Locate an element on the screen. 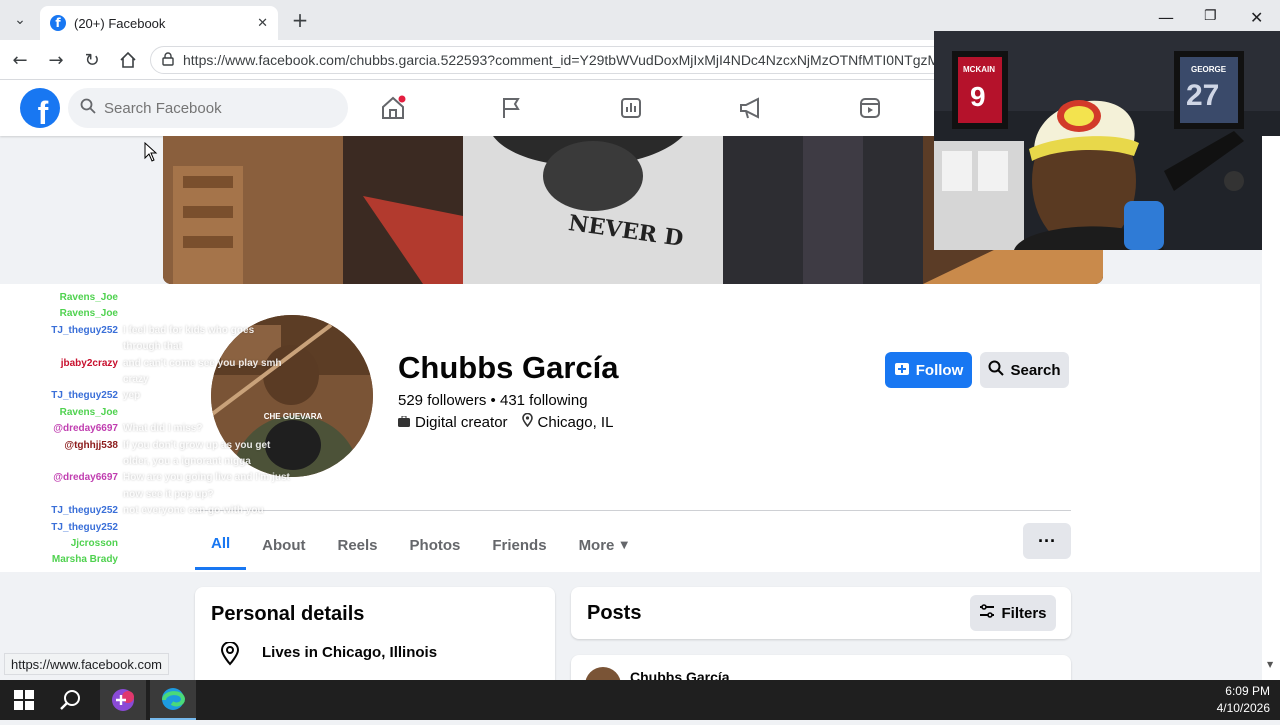 The height and width of the screenshot is (725, 1280). windows-taskbar is located at coordinates (640, 700).